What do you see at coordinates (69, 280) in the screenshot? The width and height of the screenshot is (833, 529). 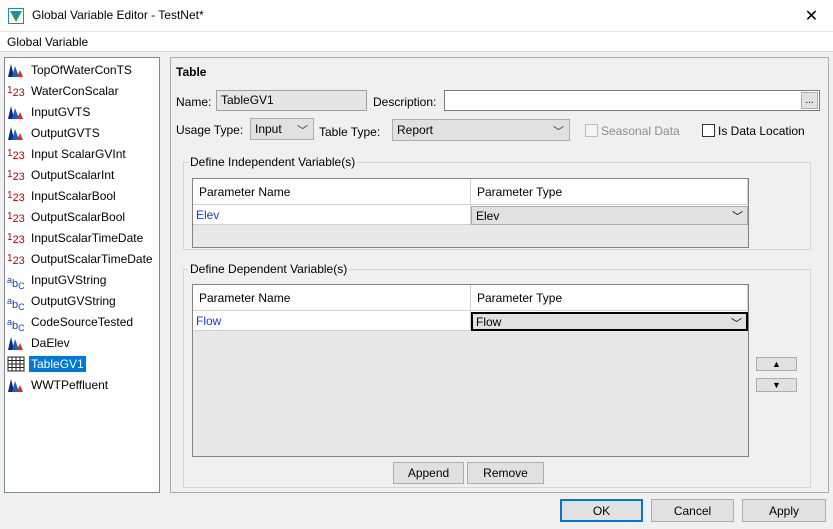 I see `list-item-label: InputGVString` at bounding box center [69, 280].